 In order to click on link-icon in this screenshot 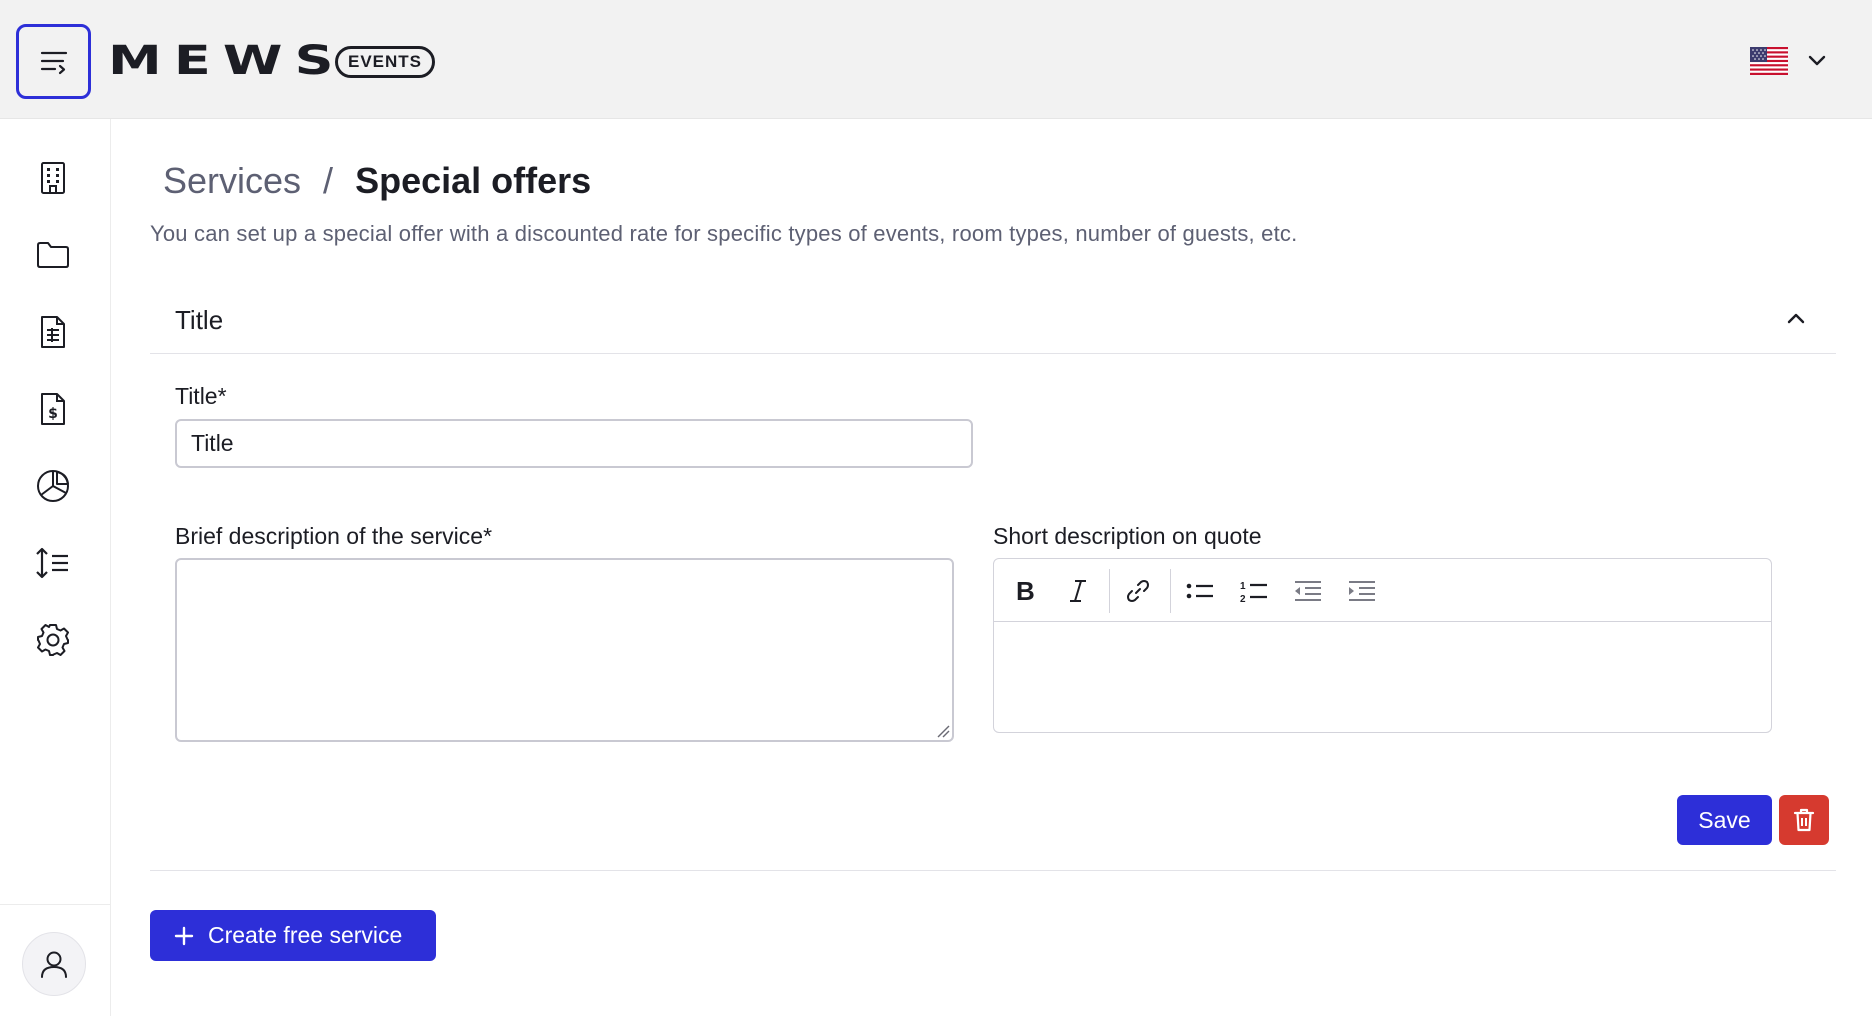, I will do `click(1138, 591)`.